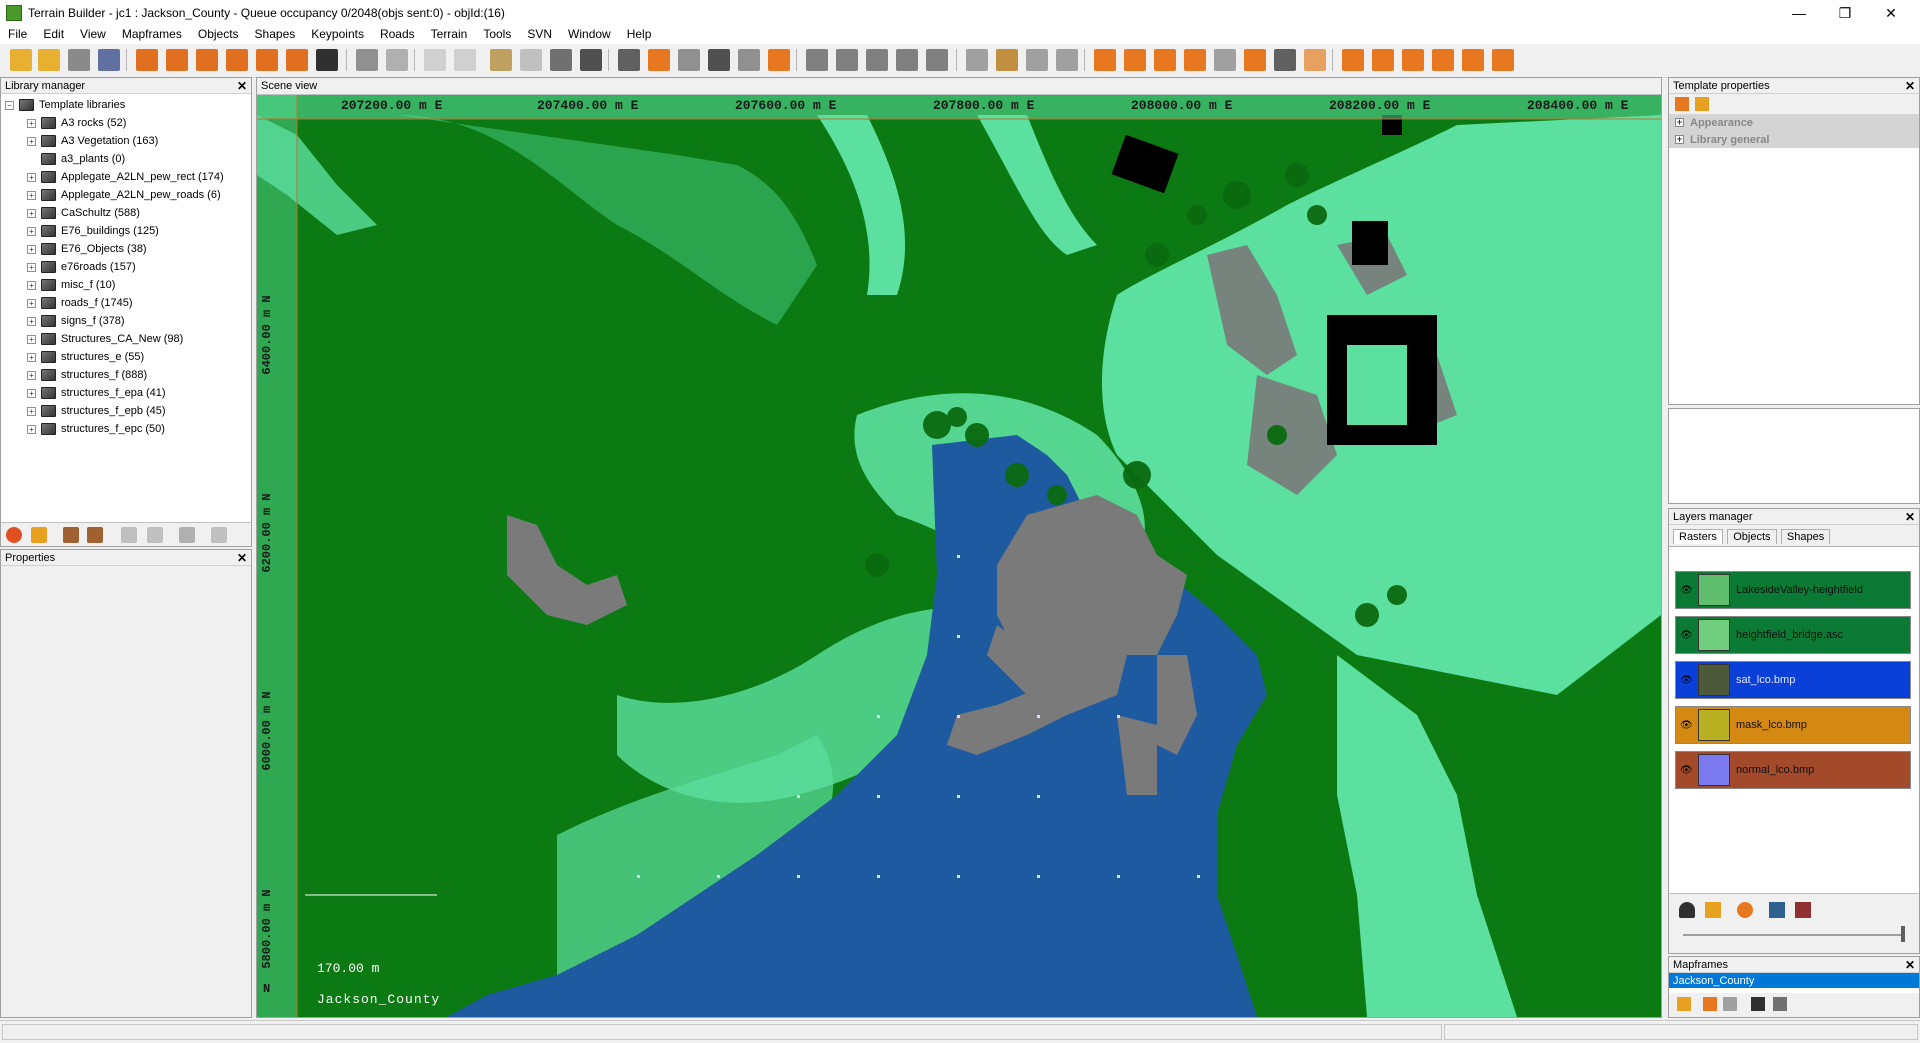 The height and width of the screenshot is (1043, 1920). What do you see at coordinates (1794, 122) in the screenshot?
I see `section-appearance: + Appearance` at bounding box center [1794, 122].